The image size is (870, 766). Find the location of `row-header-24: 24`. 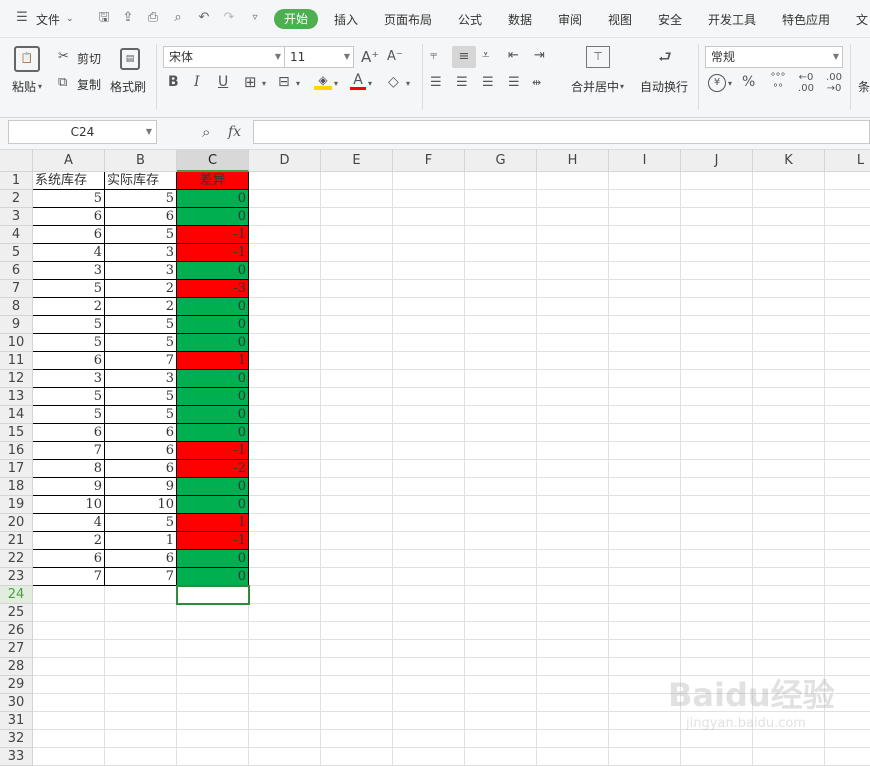

row-header-24: 24 is located at coordinates (16, 595).